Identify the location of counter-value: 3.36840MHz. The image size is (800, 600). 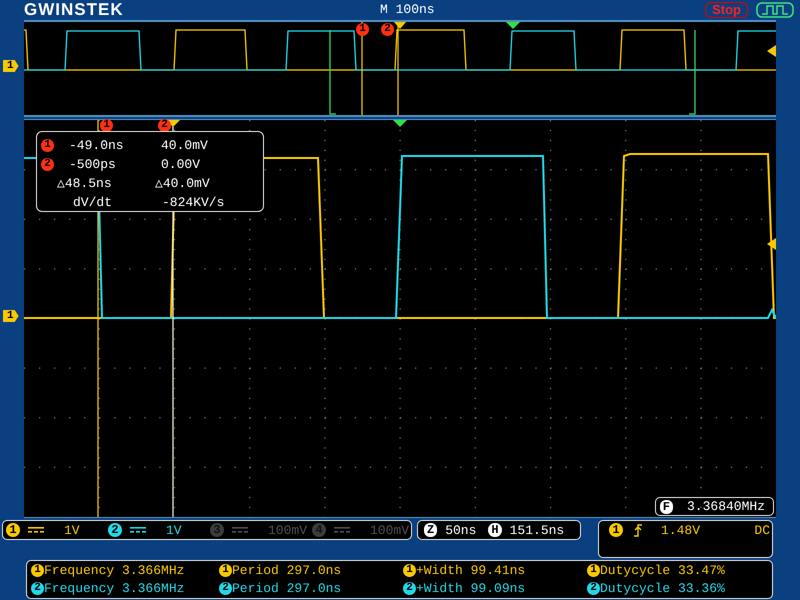
(725, 506).